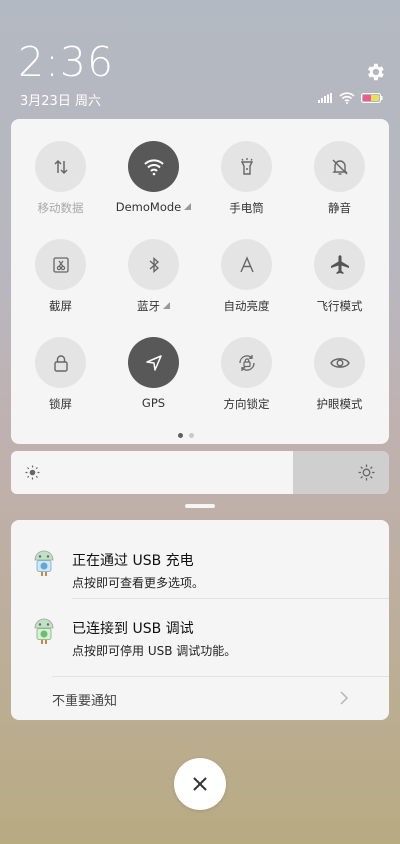 Image resolution: width=400 pixels, height=844 pixels. I want to click on tile-airplane: 飞行模式, so click(339, 286).